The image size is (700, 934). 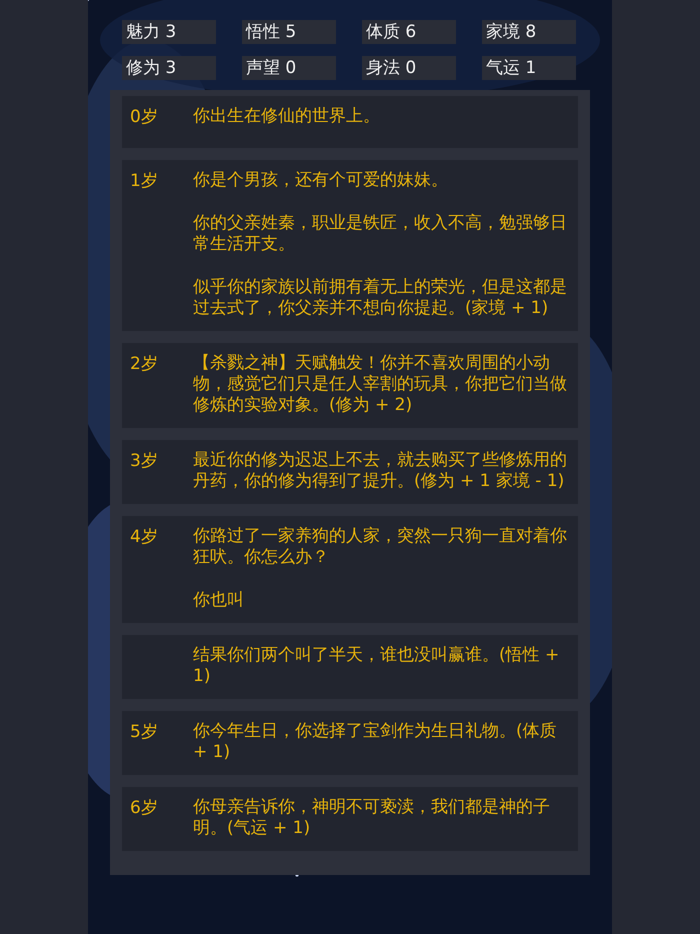 I want to click on age-label: 3岁, so click(x=144, y=461).